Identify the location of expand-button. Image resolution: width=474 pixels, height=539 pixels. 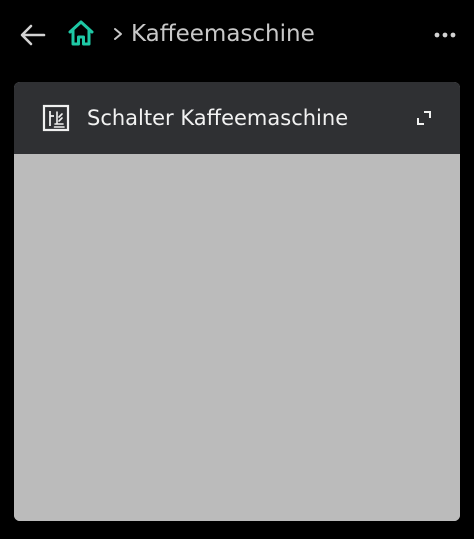
(424, 118).